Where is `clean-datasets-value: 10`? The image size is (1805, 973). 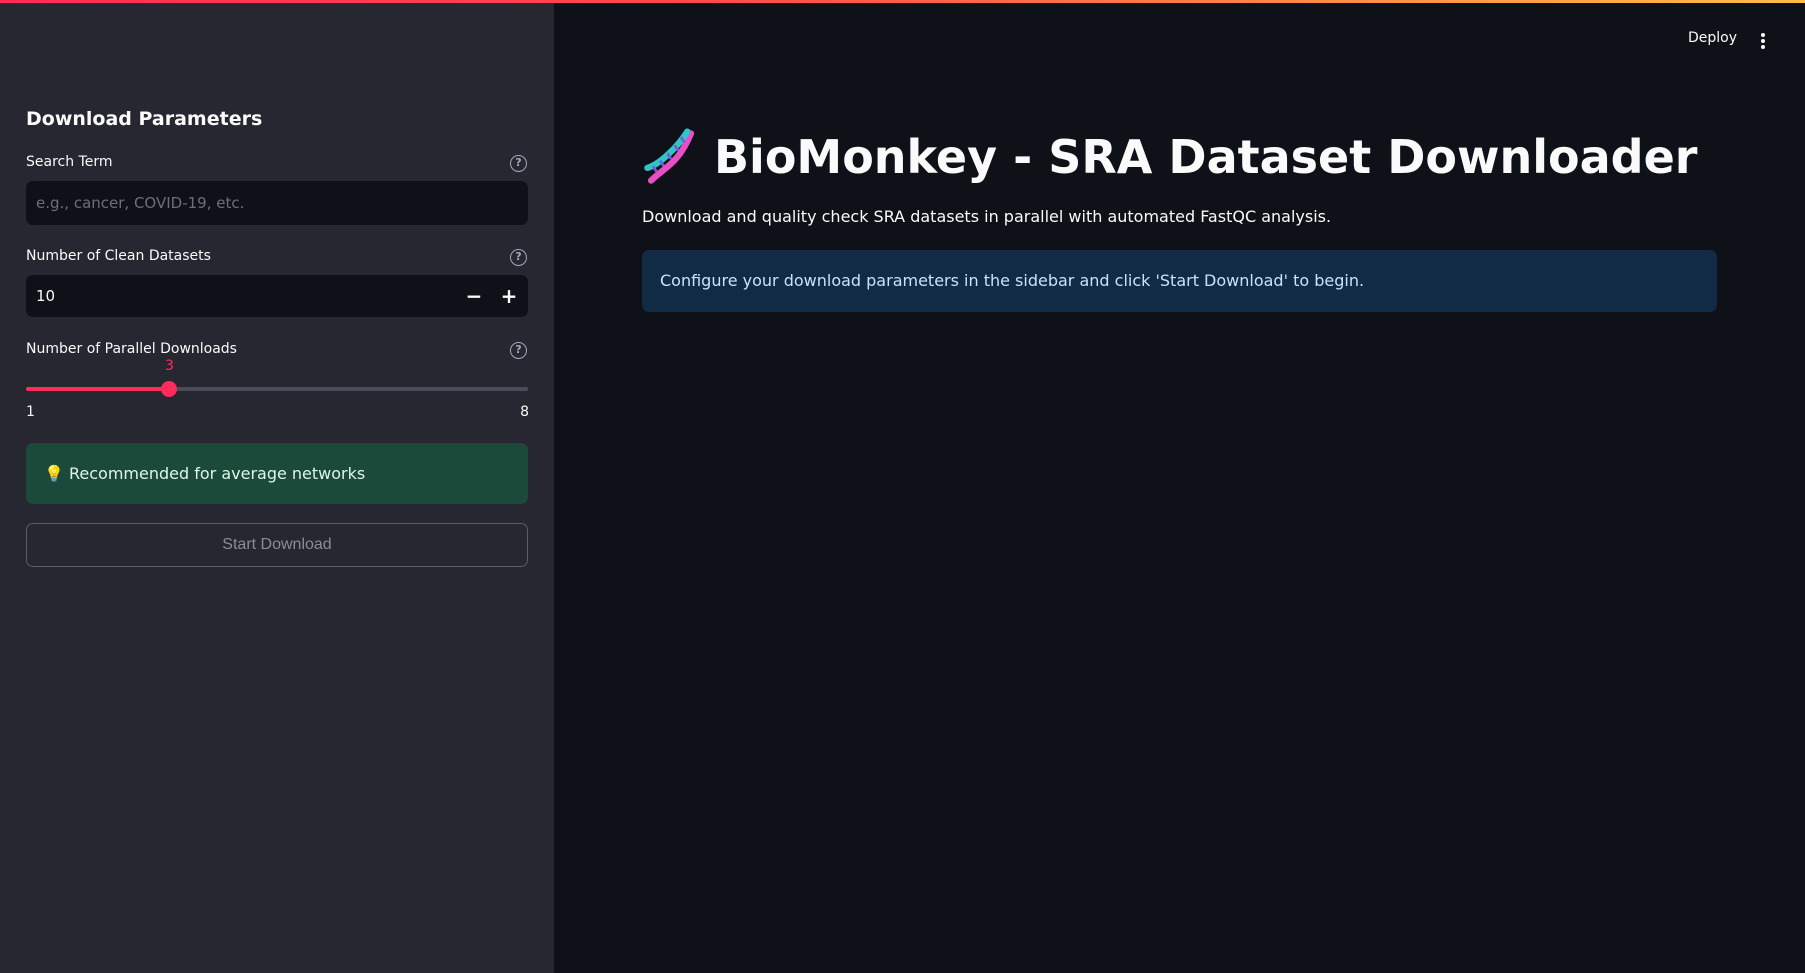 clean-datasets-value: 10 is located at coordinates (45, 296).